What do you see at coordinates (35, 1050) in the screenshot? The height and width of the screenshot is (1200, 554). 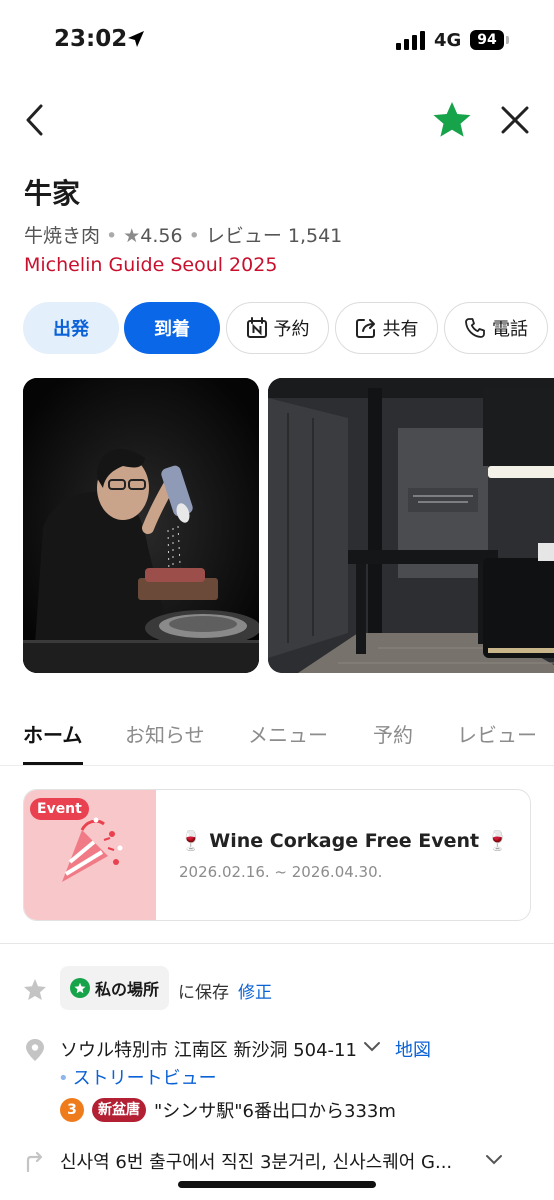 I see `location-pin-icon` at bounding box center [35, 1050].